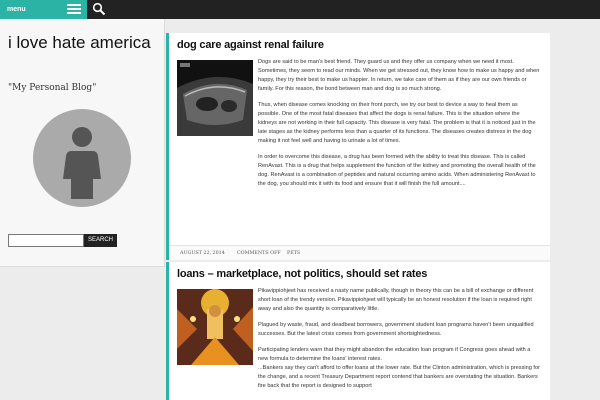  I want to click on post-meta: AUGUST 22, 2014 COMMENTS OFF PETS, so click(359, 252).